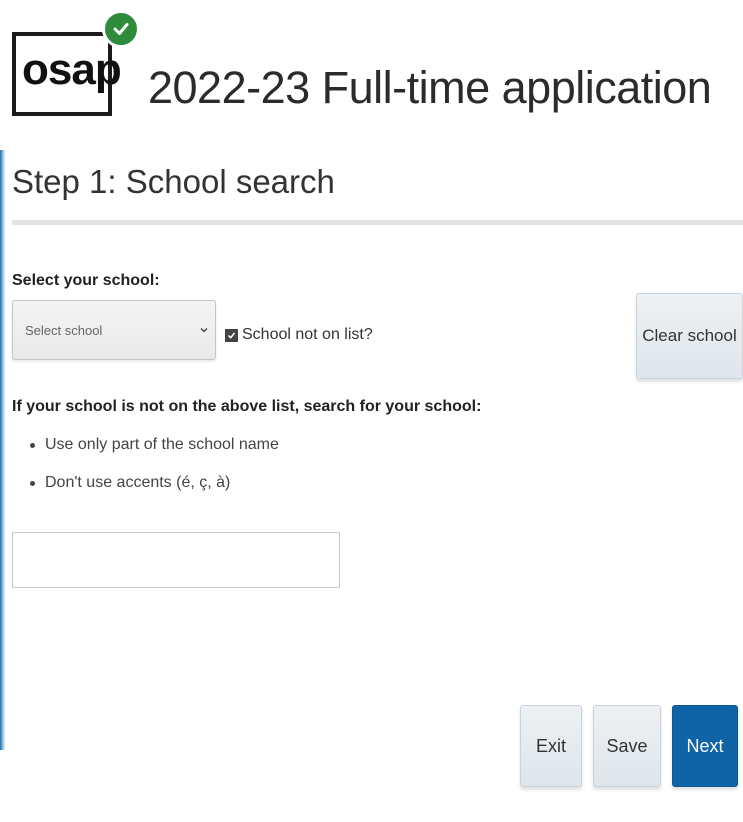 The image size is (743, 822). Describe the element at coordinates (204, 330) in the screenshot. I see `chevron-down-icon` at that location.